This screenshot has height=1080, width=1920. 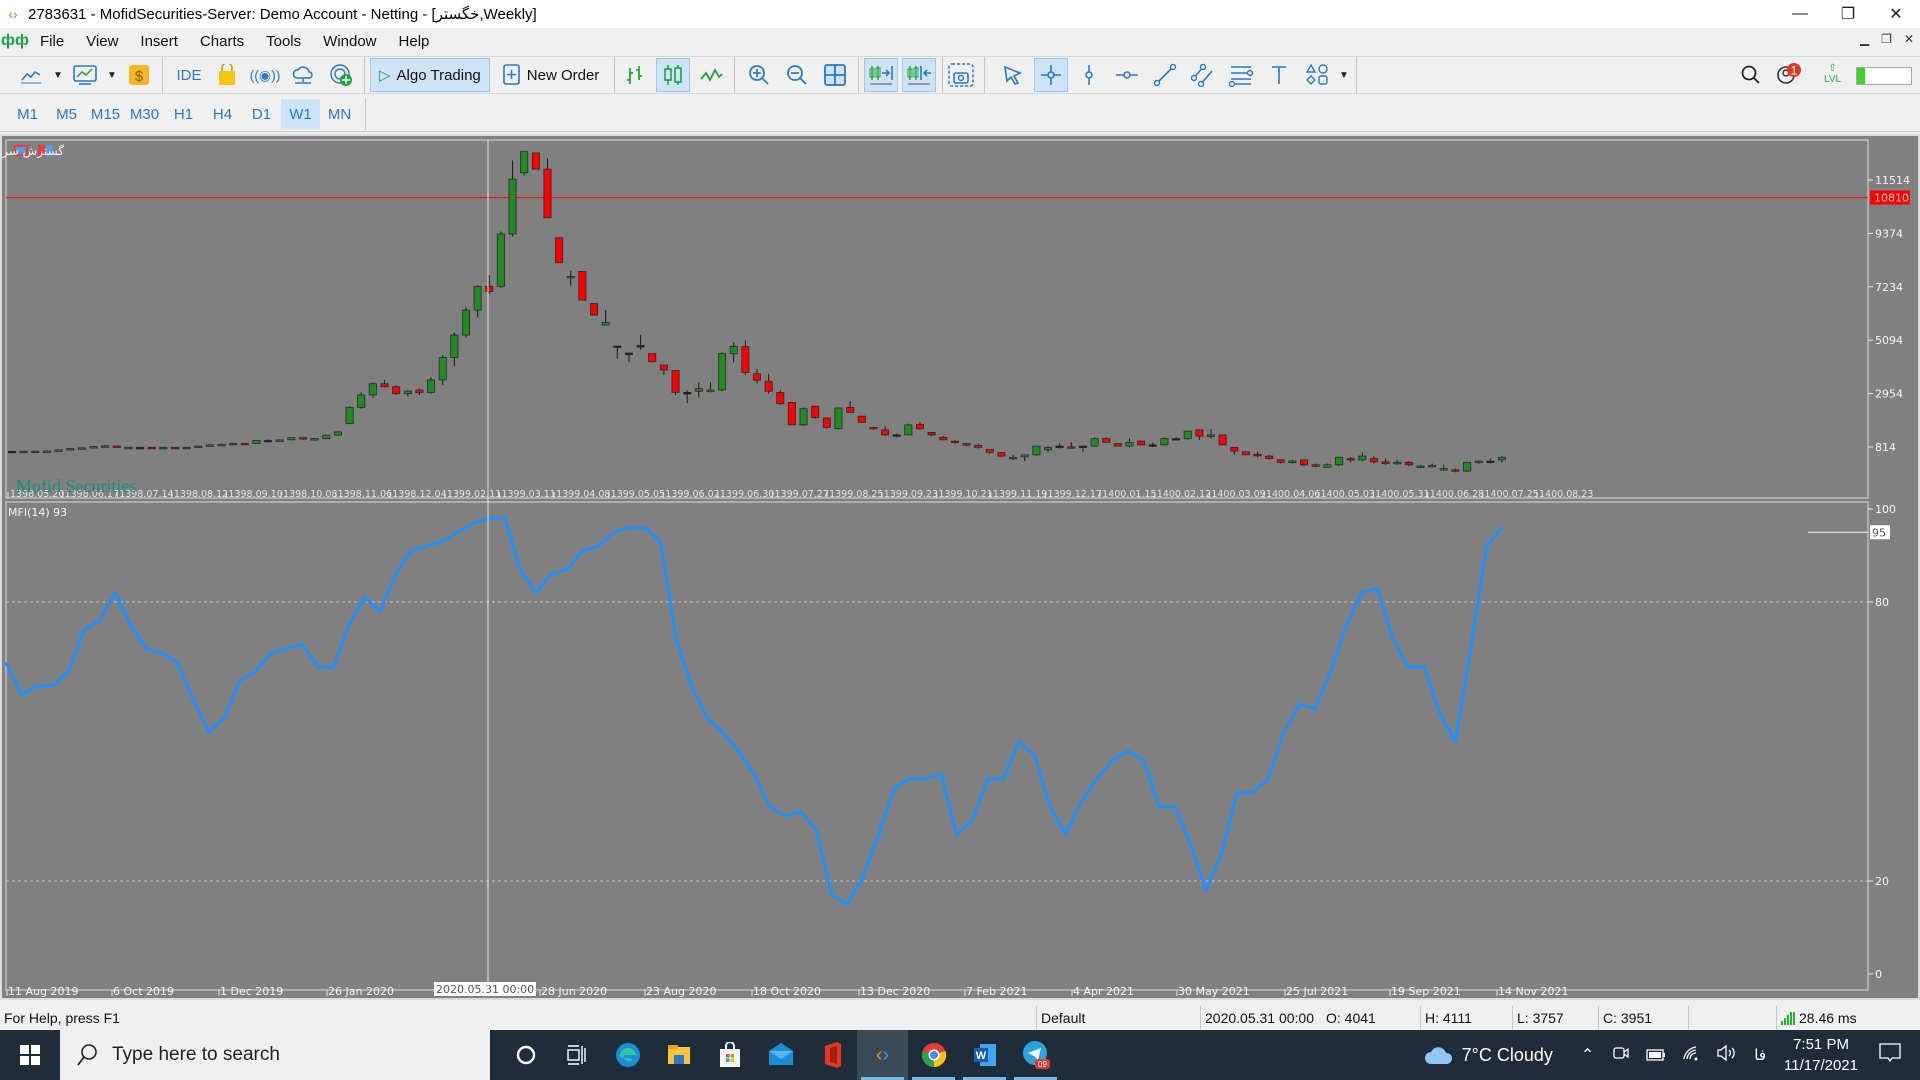 What do you see at coordinates (835, 75) in the screenshot?
I see `tile-windows-button` at bounding box center [835, 75].